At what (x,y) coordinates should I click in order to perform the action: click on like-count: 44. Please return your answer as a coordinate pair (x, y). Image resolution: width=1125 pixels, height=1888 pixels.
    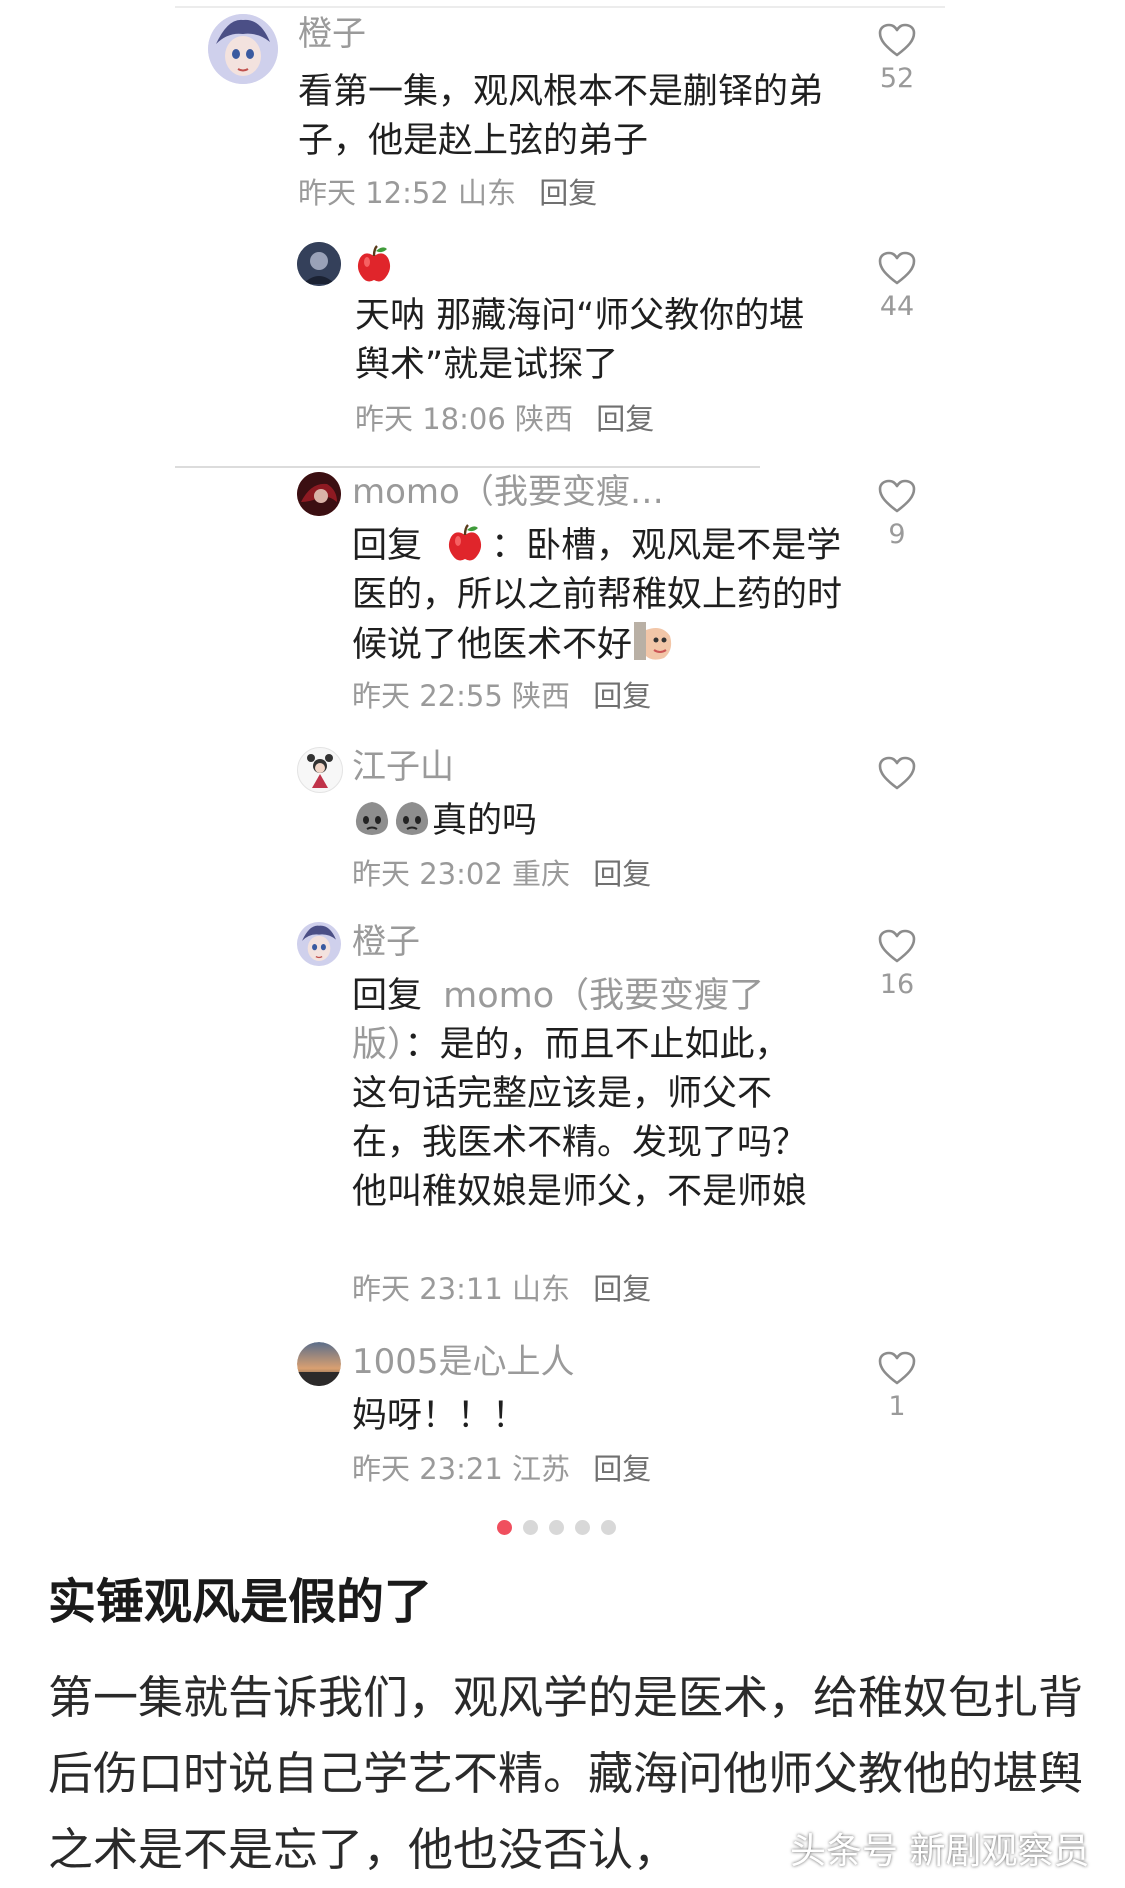
    Looking at the image, I should click on (897, 306).